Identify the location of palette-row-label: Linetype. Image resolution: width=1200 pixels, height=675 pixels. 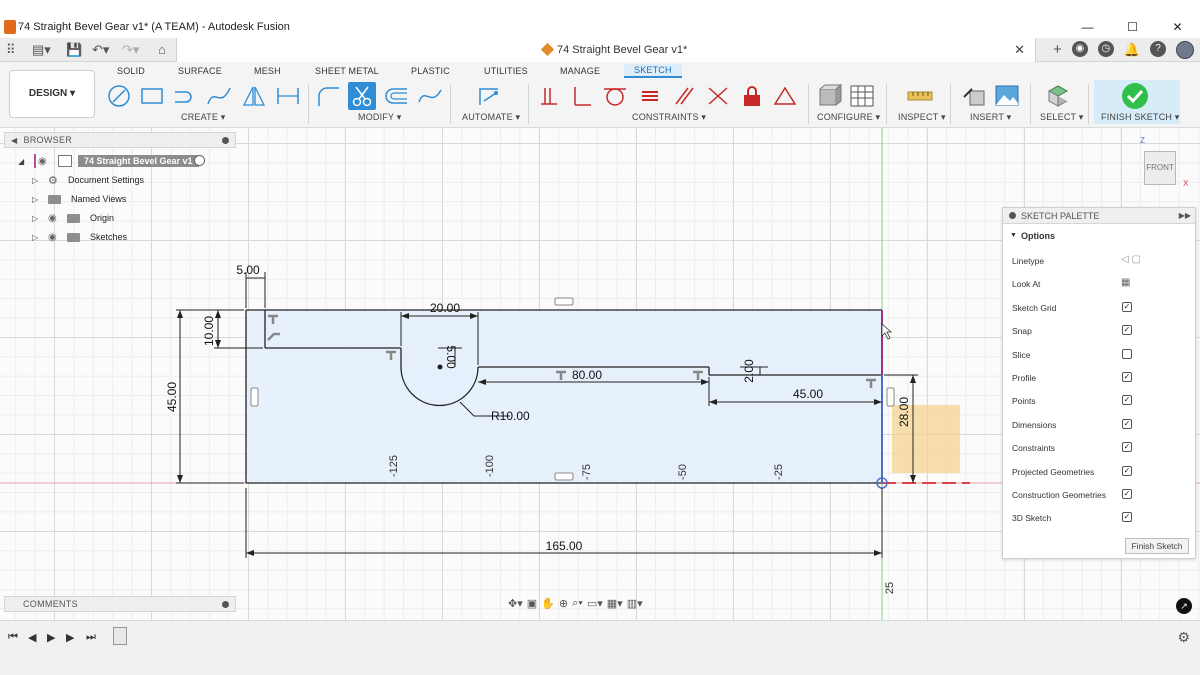
(1028, 261).